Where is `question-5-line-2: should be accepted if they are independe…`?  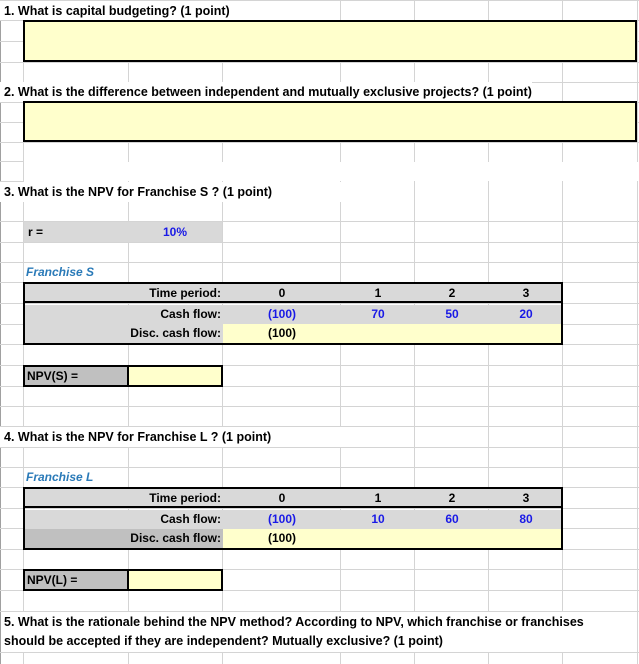
question-5-line-2: should be accepted if they are independe… is located at coordinates (223, 641).